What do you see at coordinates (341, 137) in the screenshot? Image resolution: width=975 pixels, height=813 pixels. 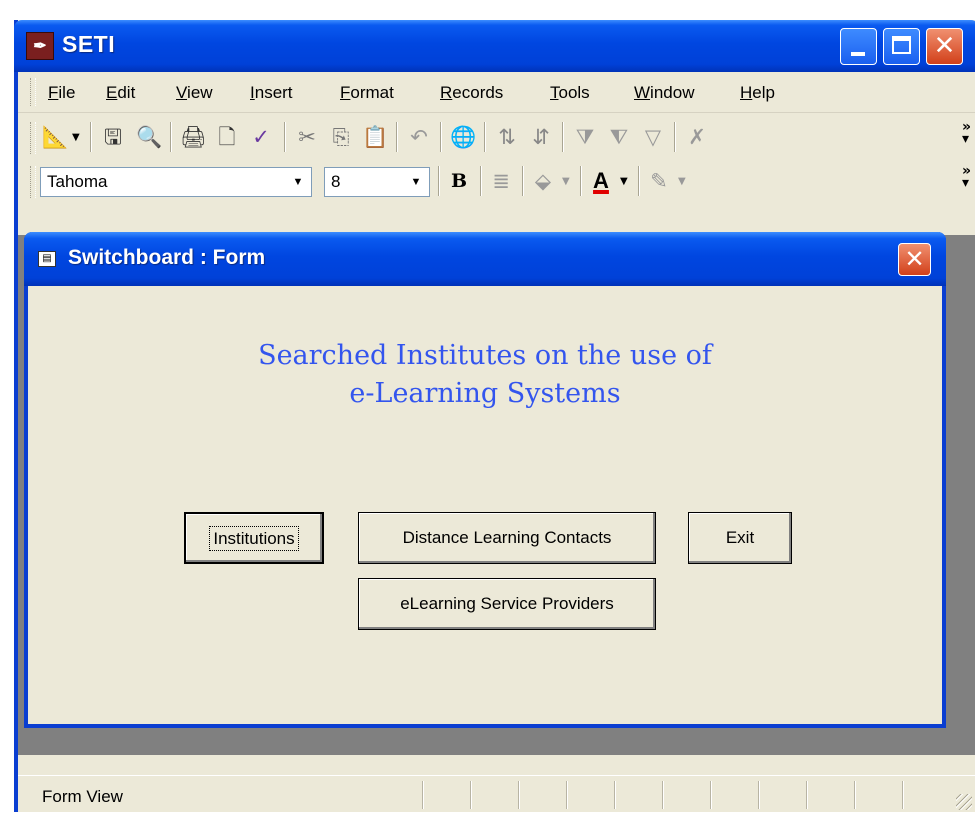 I see `copy-icon: ⎘` at bounding box center [341, 137].